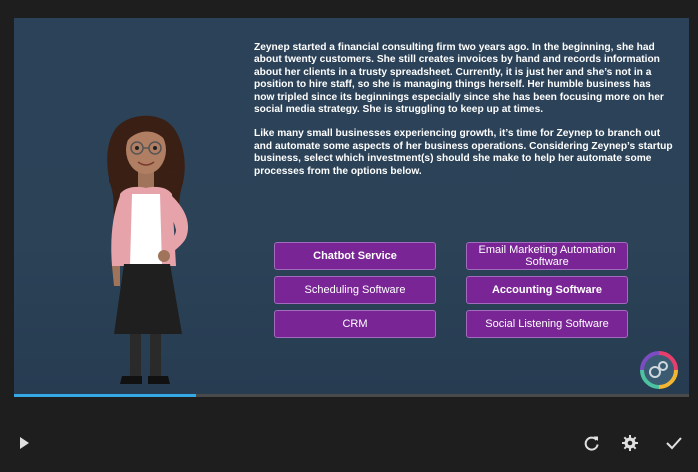 The image size is (698, 472). I want to click on replay-button, so click(592, 443).